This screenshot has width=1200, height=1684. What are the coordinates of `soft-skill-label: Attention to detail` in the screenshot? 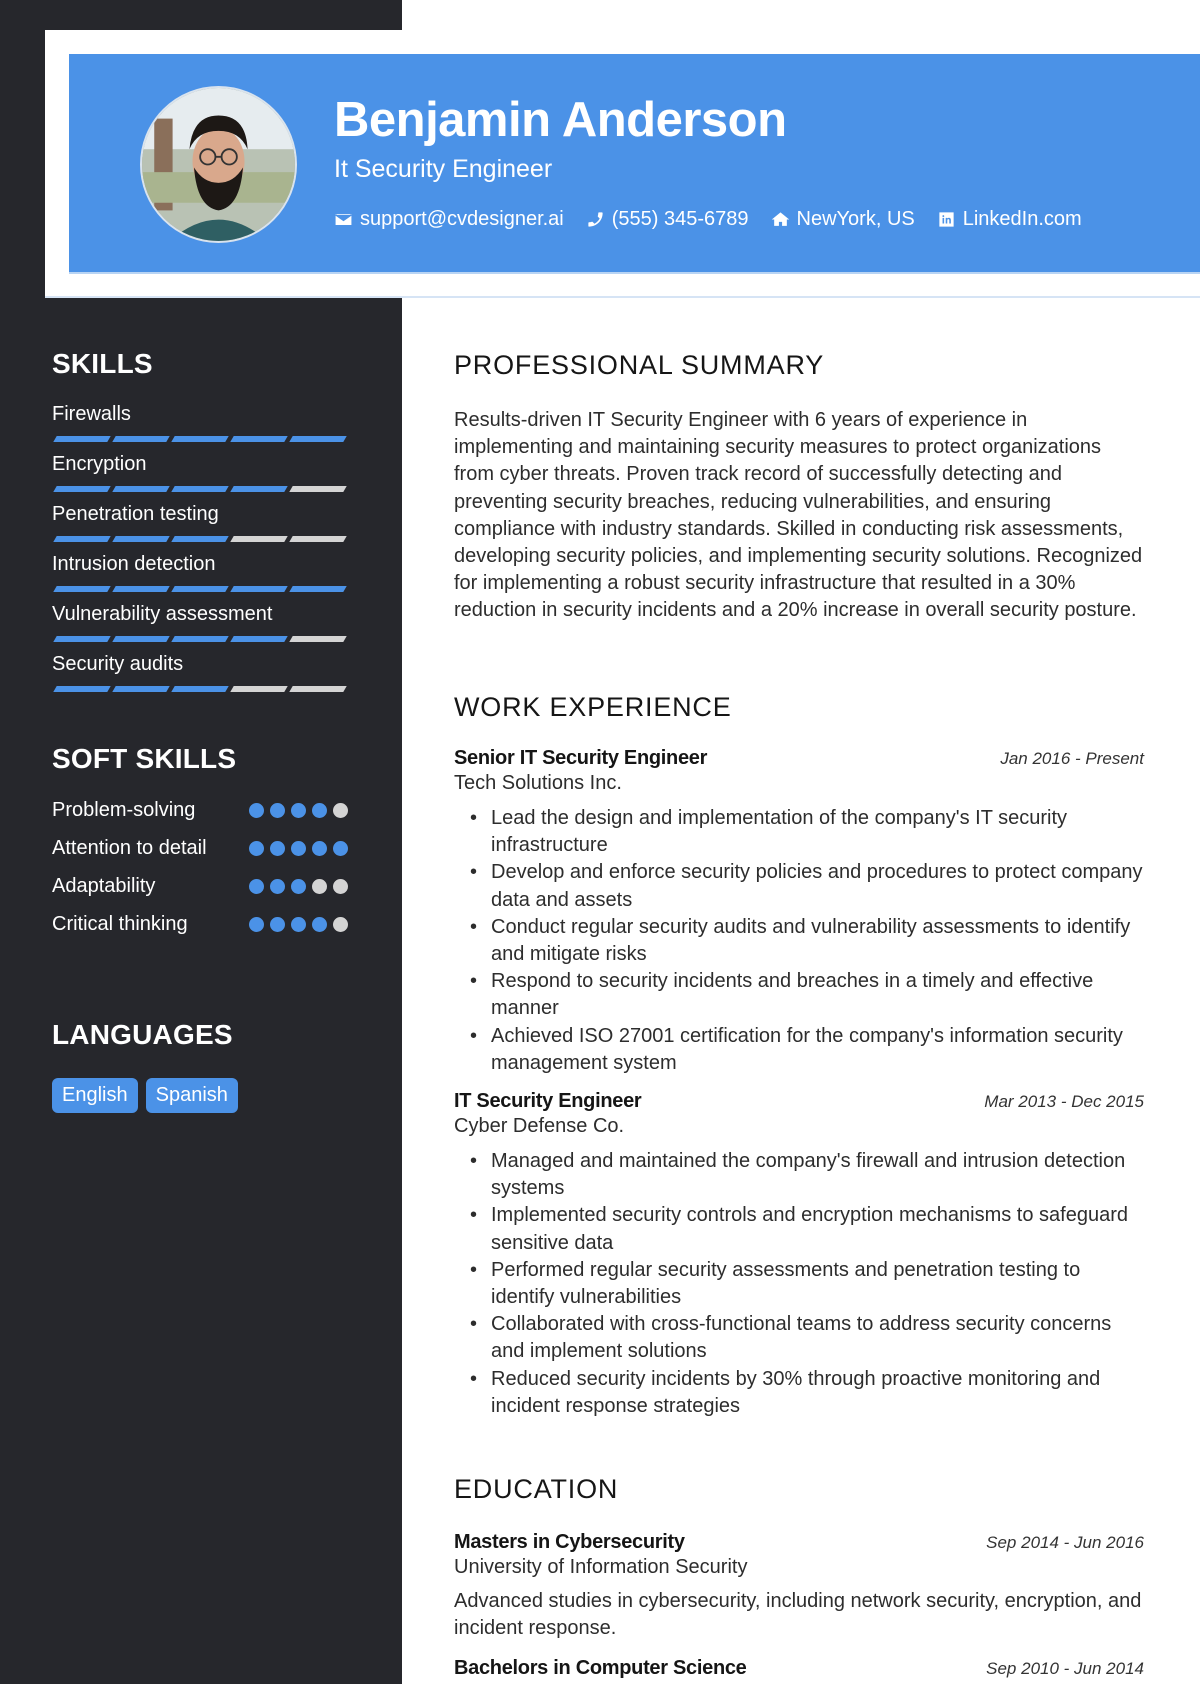 It's located at (129, 848).